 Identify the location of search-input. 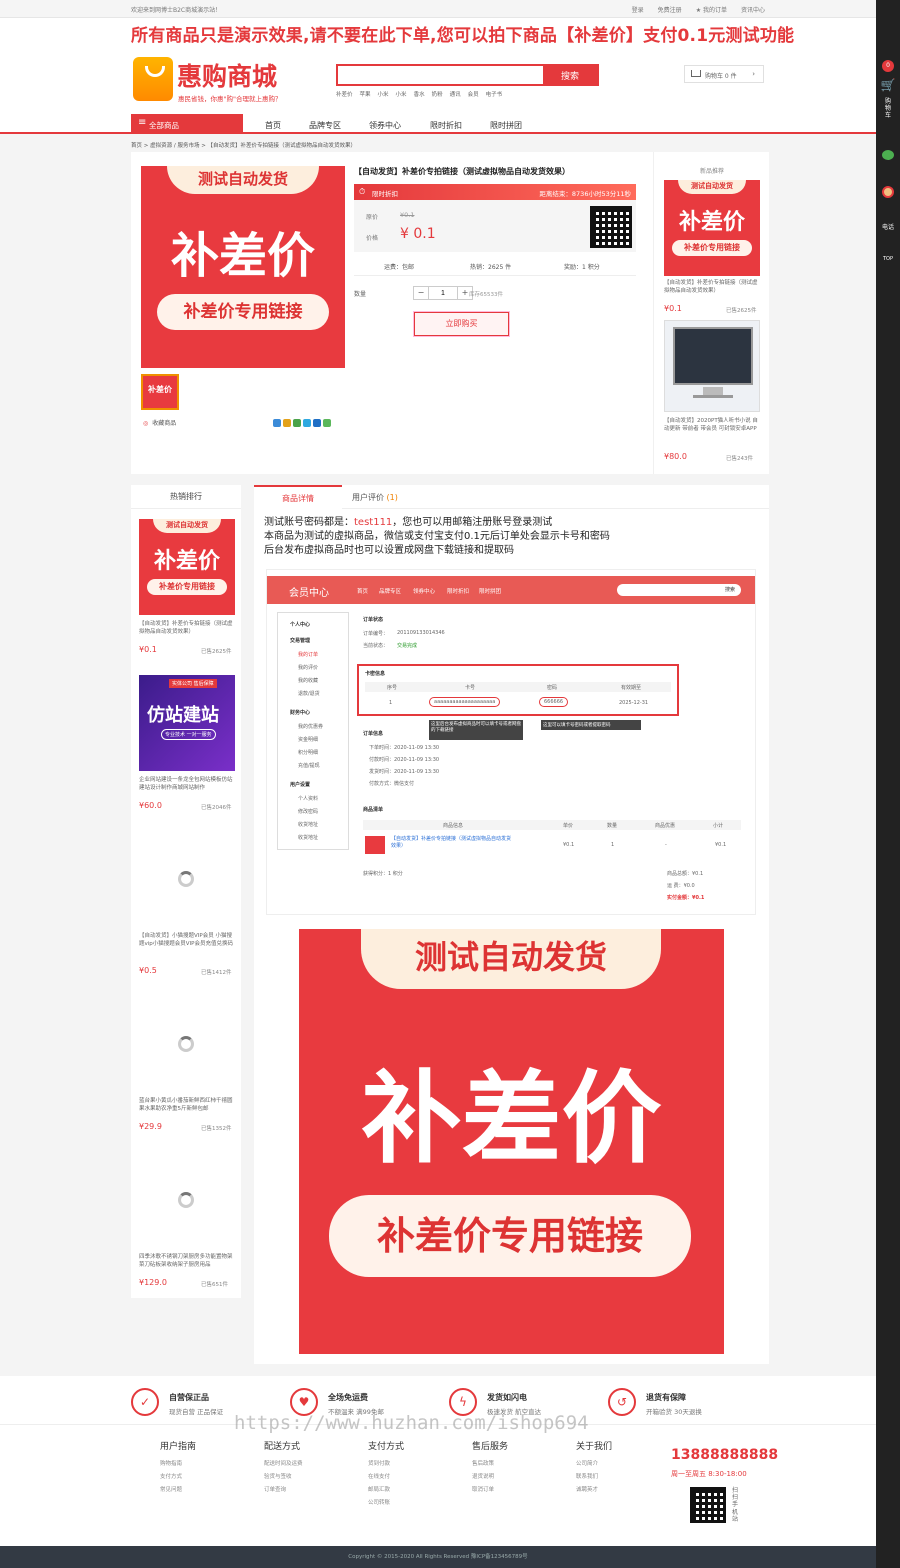
(440, 75).